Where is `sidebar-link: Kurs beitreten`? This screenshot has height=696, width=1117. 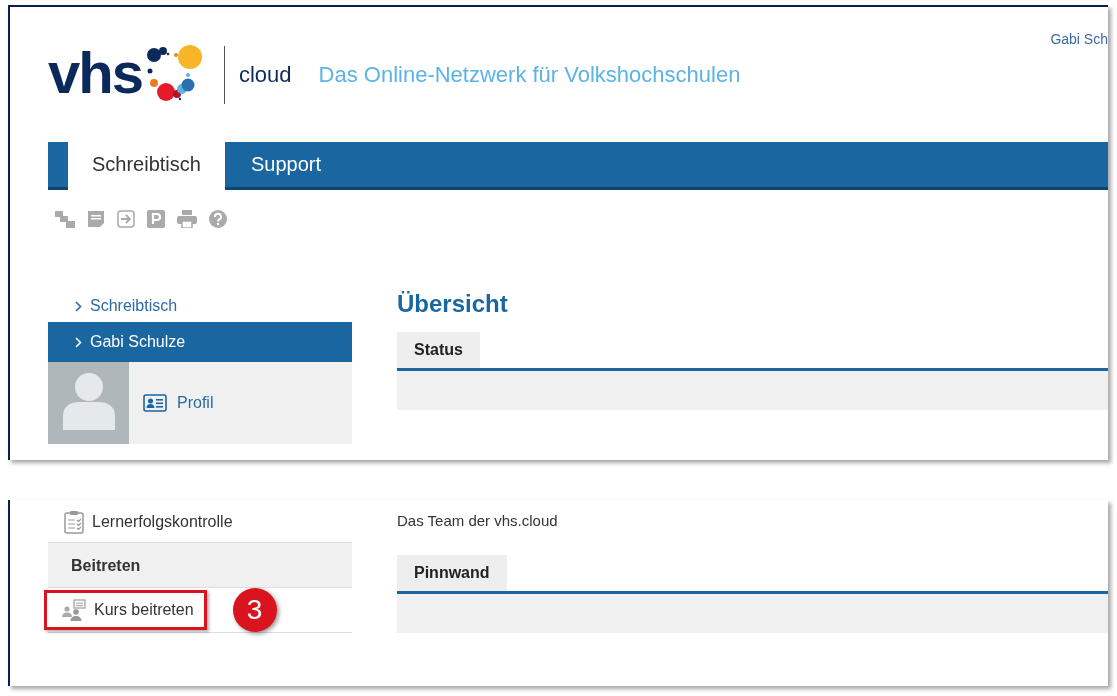 sidebar-link: Kurs beitreten is located at coordinates (125, 610).